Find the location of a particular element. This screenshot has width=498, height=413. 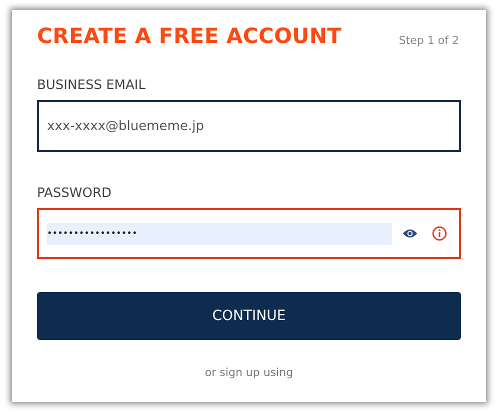

email-field: xxx-xxxx@bluememe.jp is located at coordinates (249, 126).